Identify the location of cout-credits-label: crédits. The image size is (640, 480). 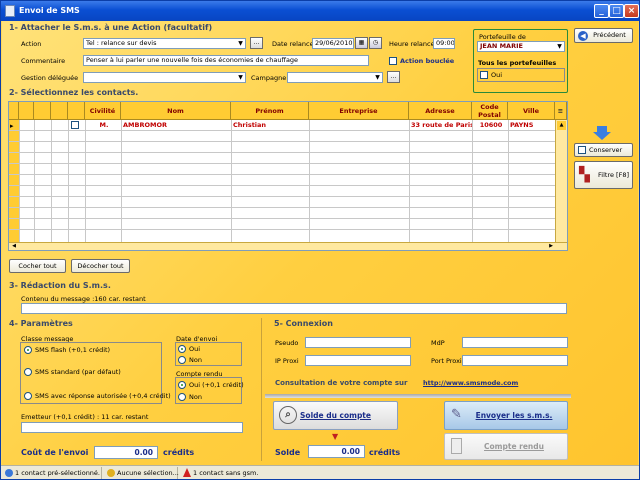
(179, 452).